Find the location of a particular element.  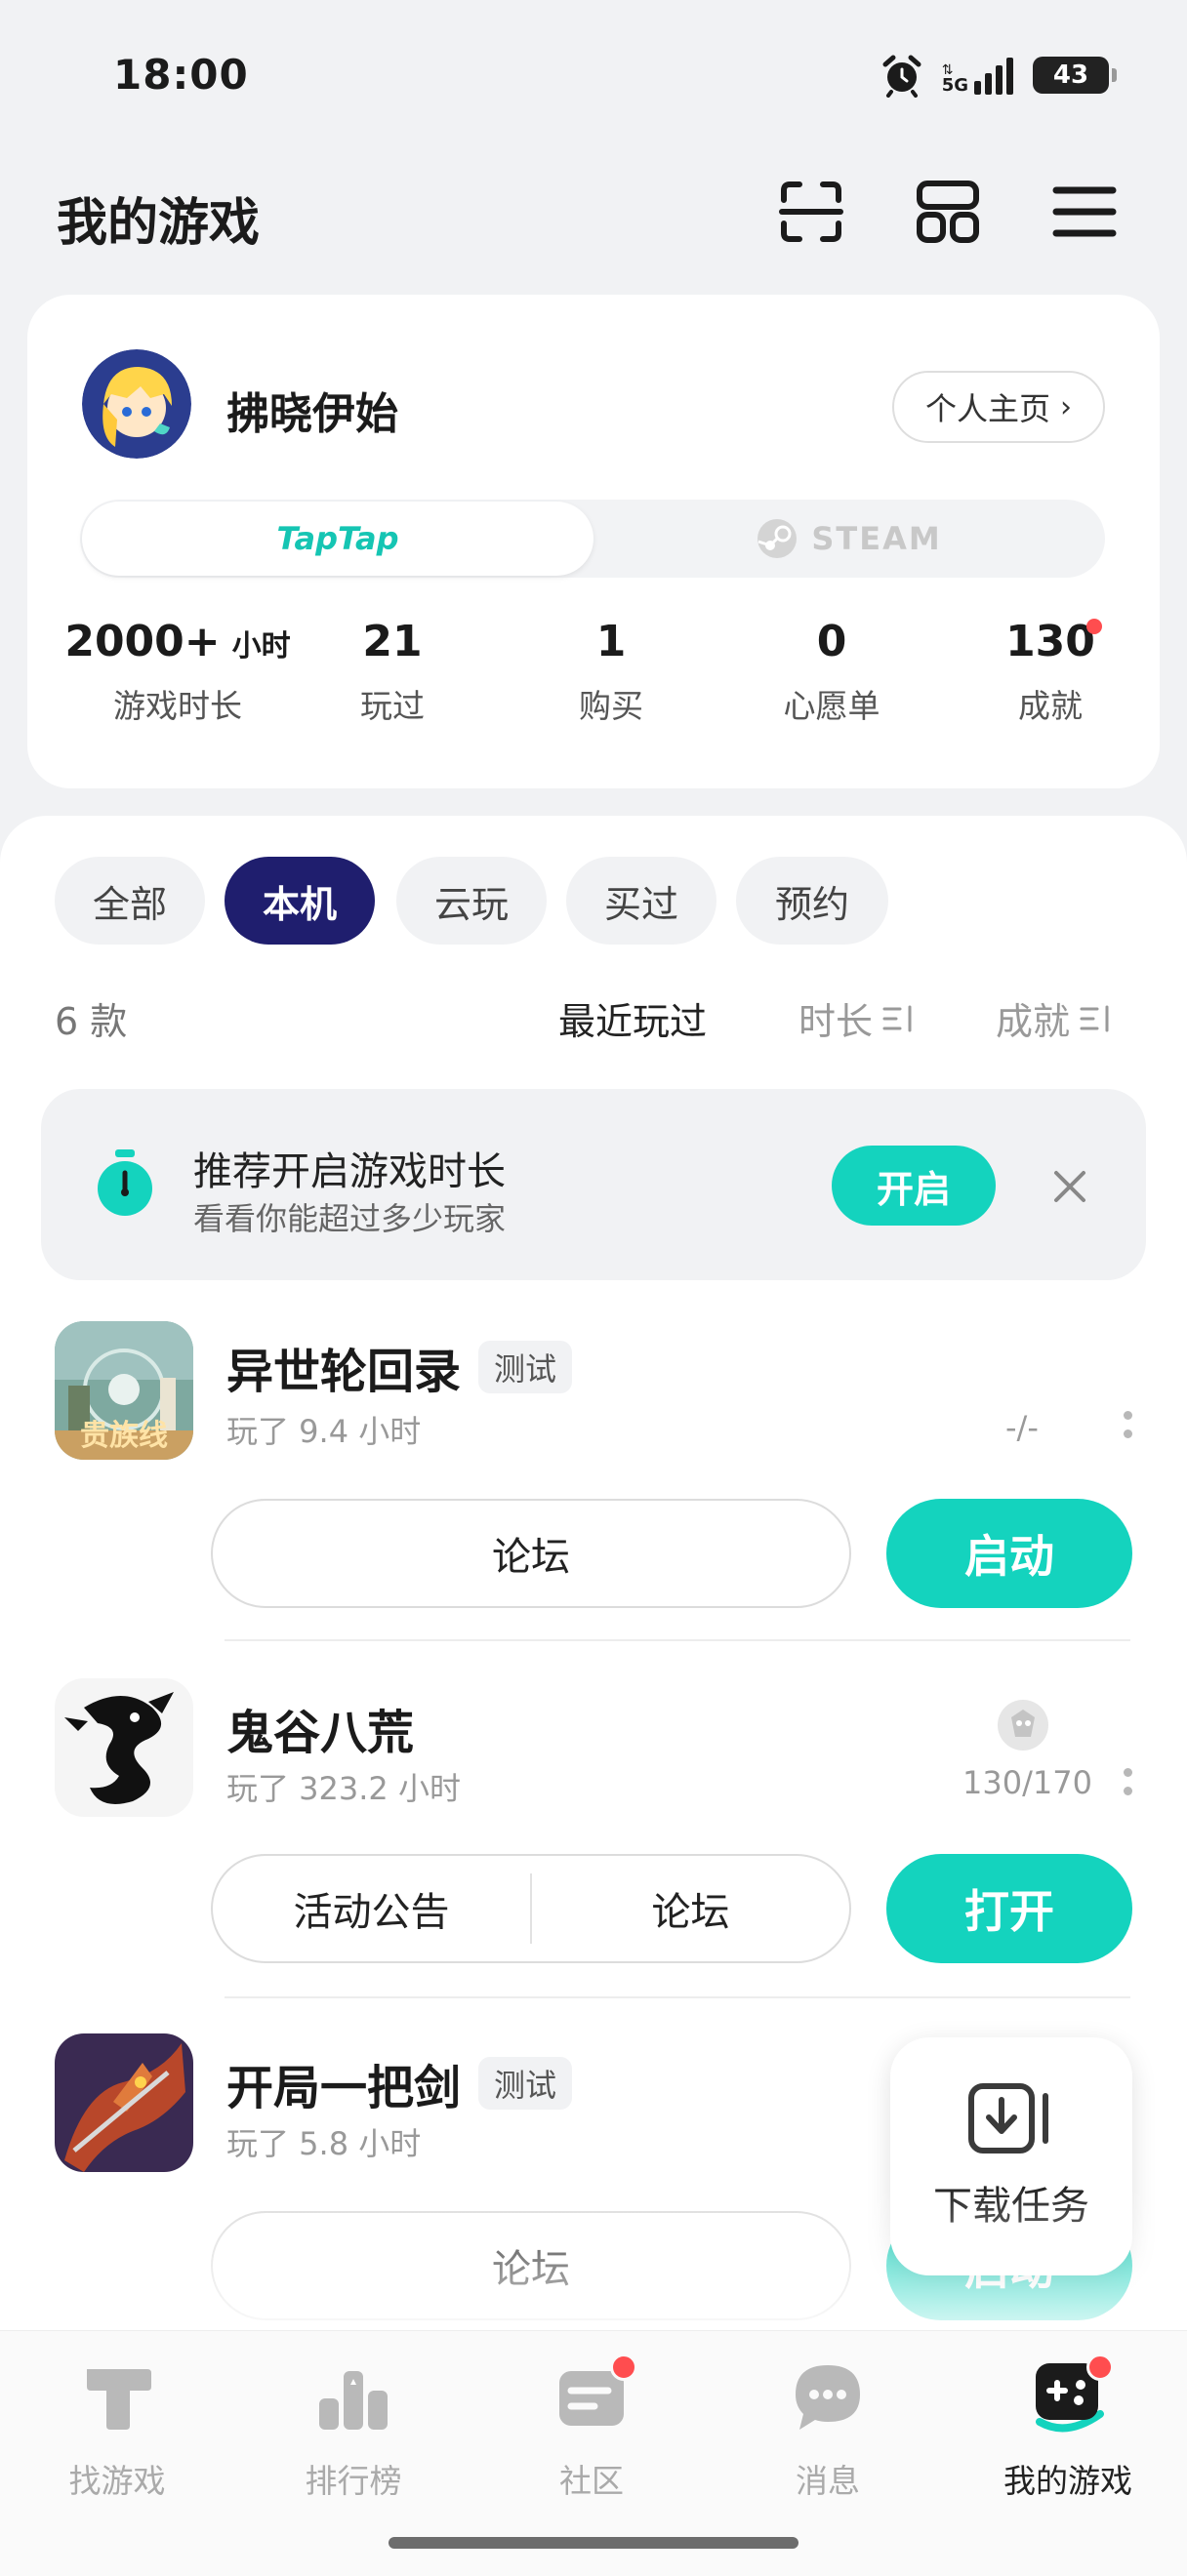

stat-played: 21 玩过 is located at coordinates (392, 672).